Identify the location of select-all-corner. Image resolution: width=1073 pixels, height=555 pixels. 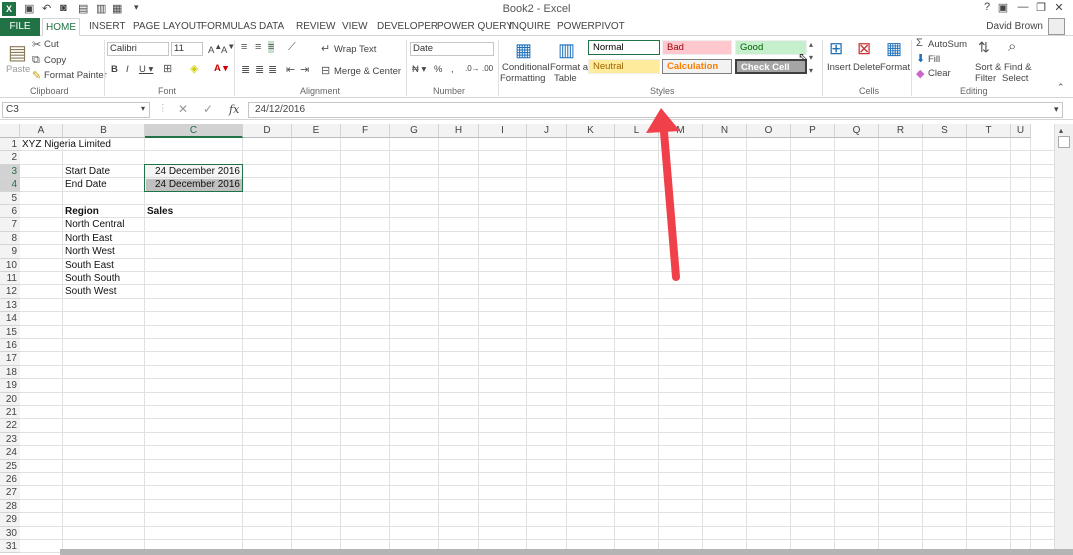
(10, 131).